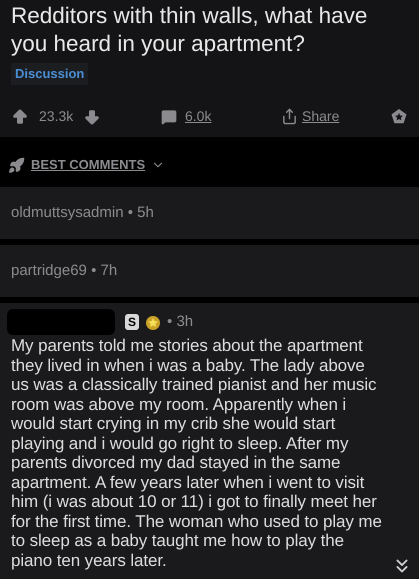 This screenshot has height=579, width=419. I want to click on comment-row: partridge69 • 7h, so click(209, 271).